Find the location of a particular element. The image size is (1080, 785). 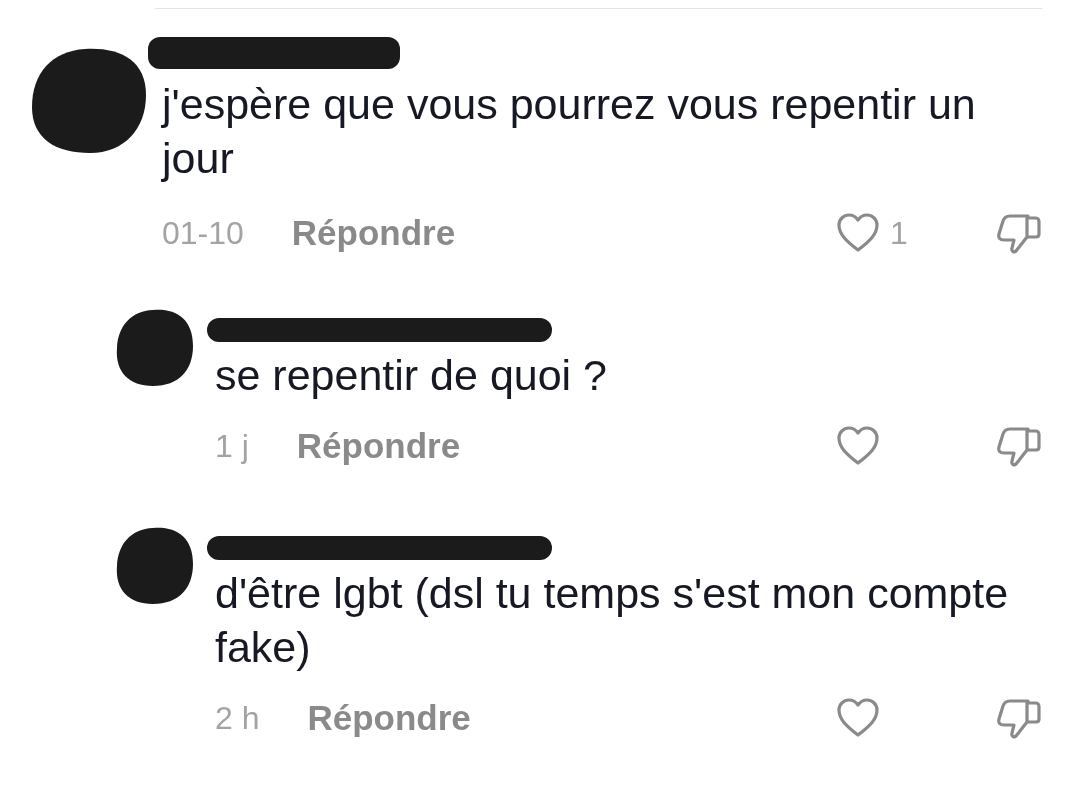

comment-text: j'espère que vous pourrez vous repentir un jour is located at coordinates (569, 131).